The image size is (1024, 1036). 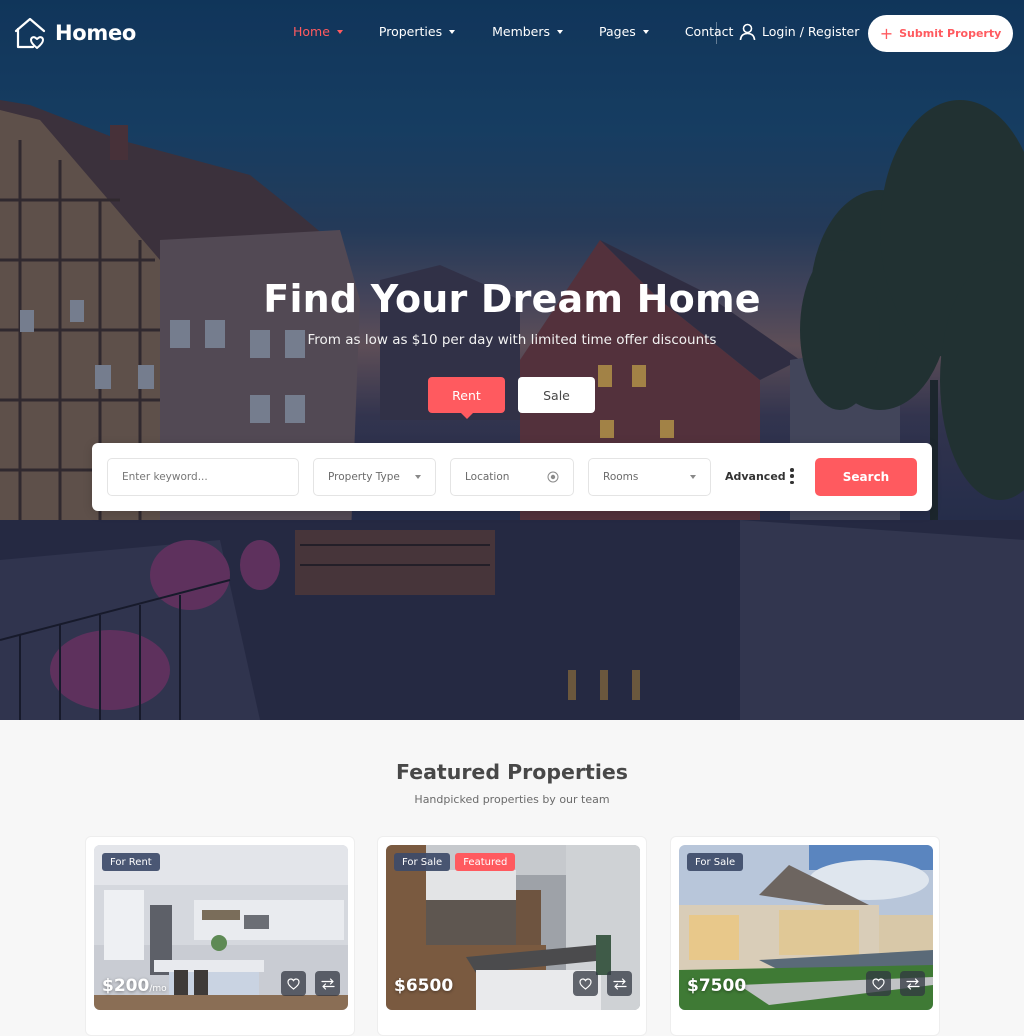 I want to click on featured-badge: Featured, so click(x=485, y=862).